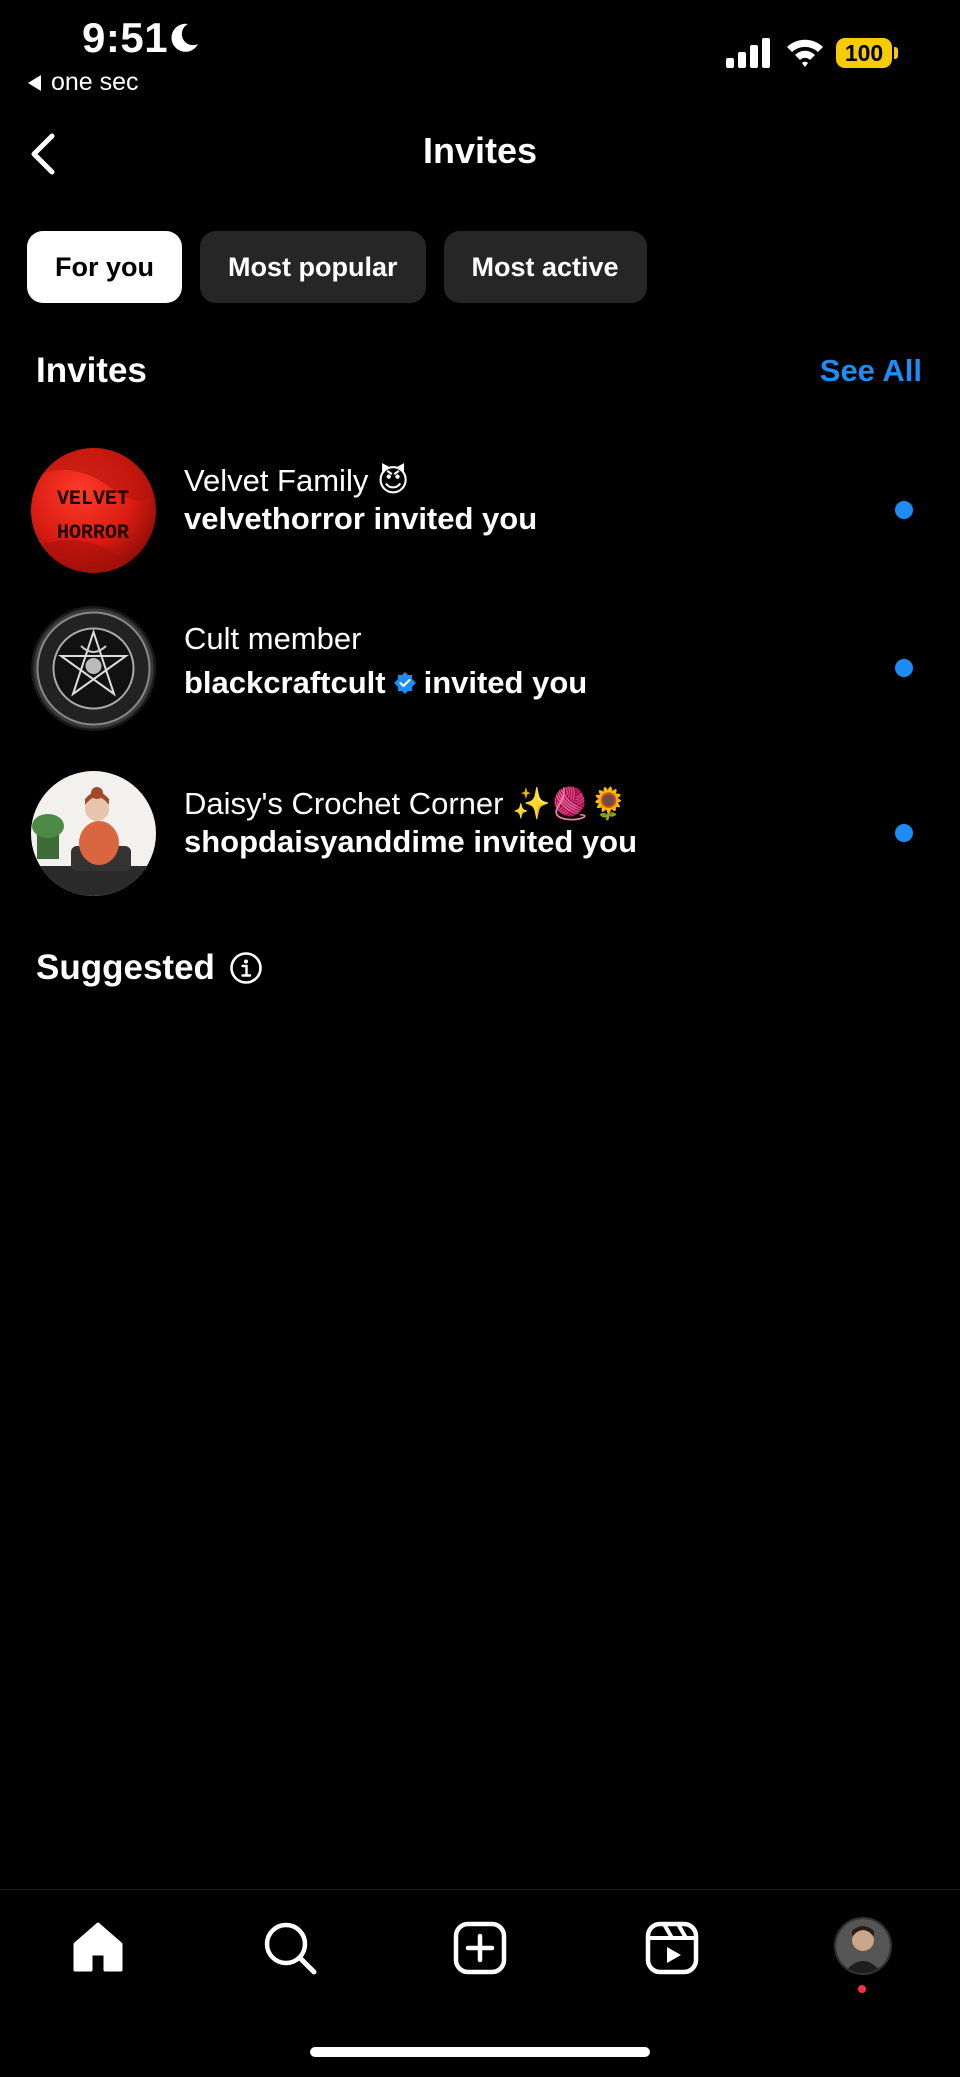 This screenshot has width=960, height=2077. What do you see at coordinates (125, 967) in the screenshot?
I see `suggested-title: Suggested` at bounding box center [125, 967].